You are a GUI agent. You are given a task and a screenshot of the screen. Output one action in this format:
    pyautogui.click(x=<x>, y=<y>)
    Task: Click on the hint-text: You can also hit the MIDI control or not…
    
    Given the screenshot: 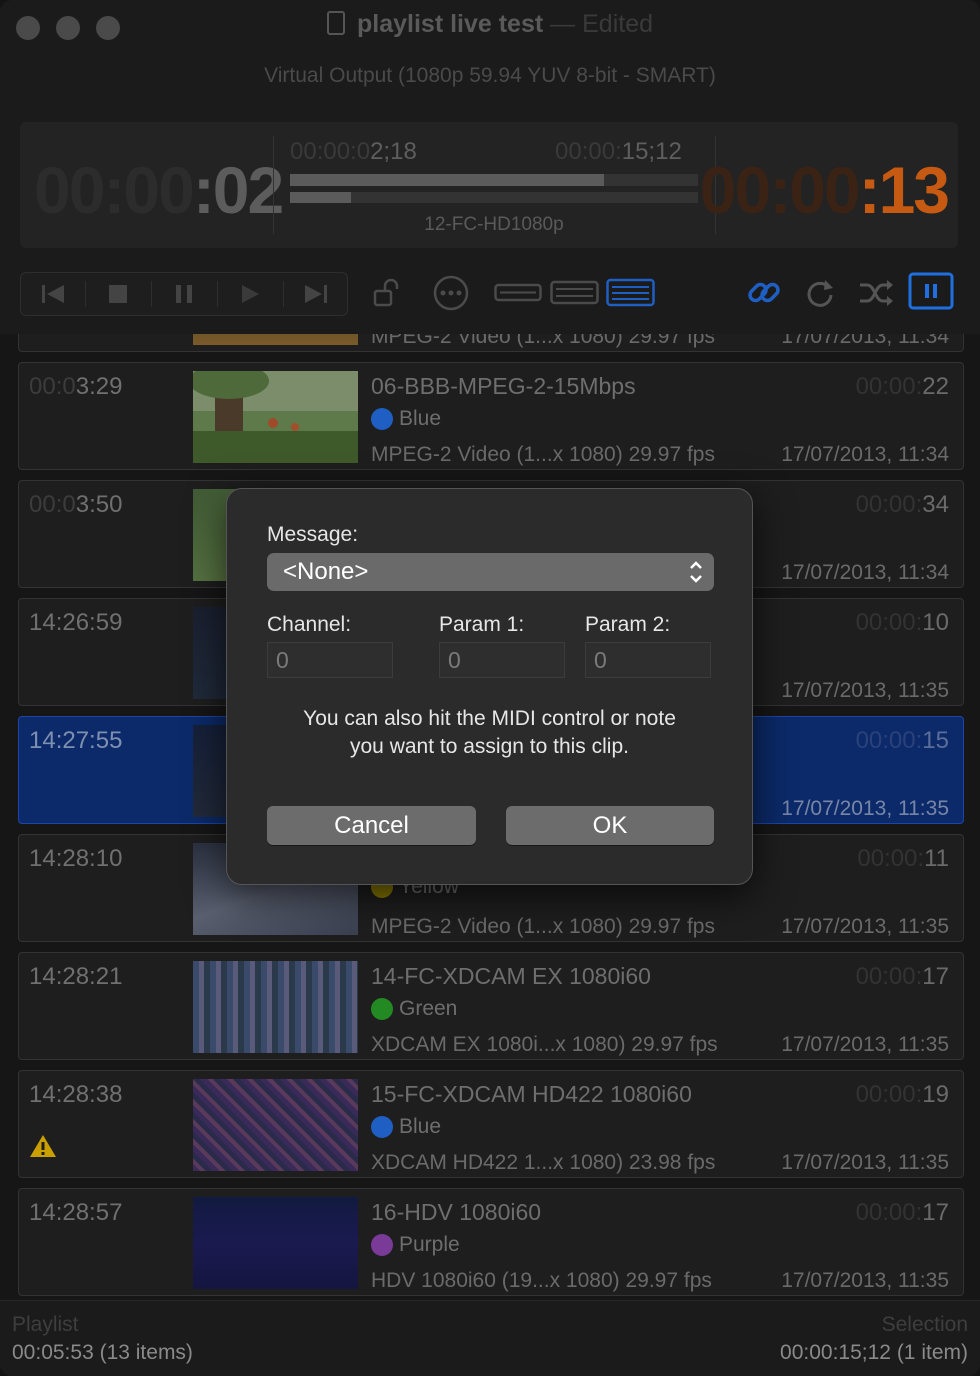 What is the action you would take?
    pyautogui.click(x=489, y=733)
    